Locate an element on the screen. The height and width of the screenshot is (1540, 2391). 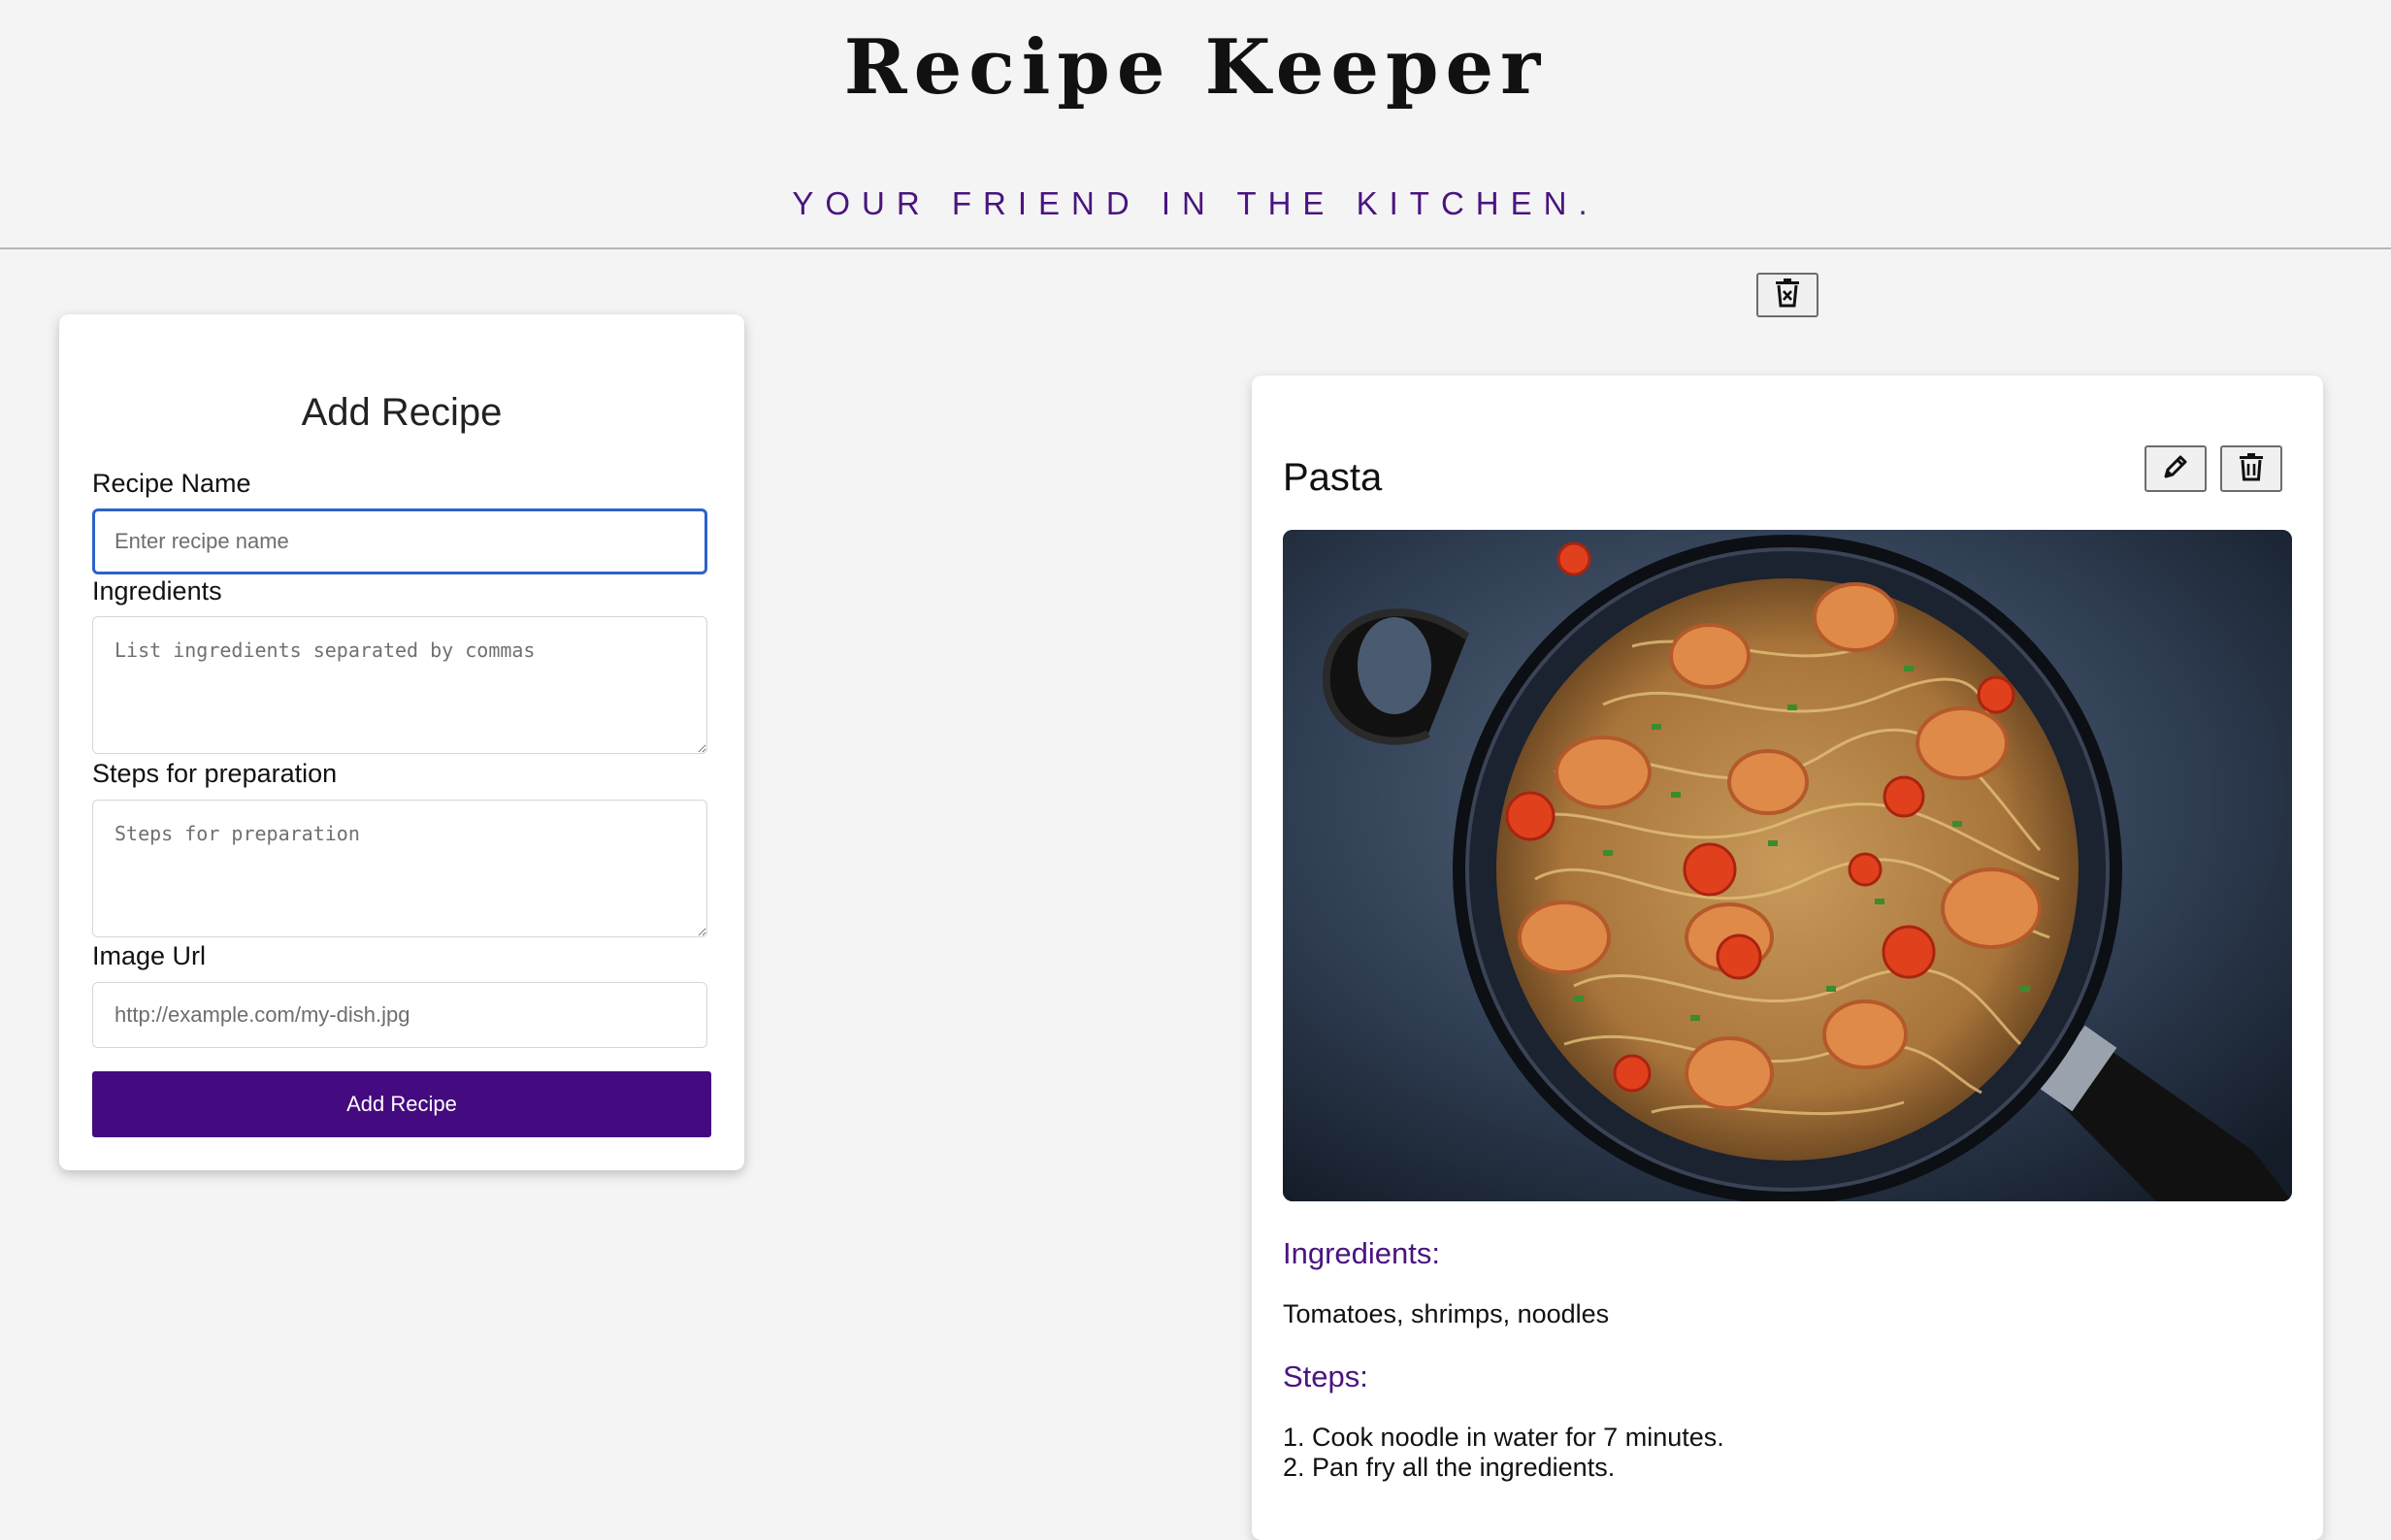
add-recipe-button: Add Recipe is located at coordinates (401, 1104).